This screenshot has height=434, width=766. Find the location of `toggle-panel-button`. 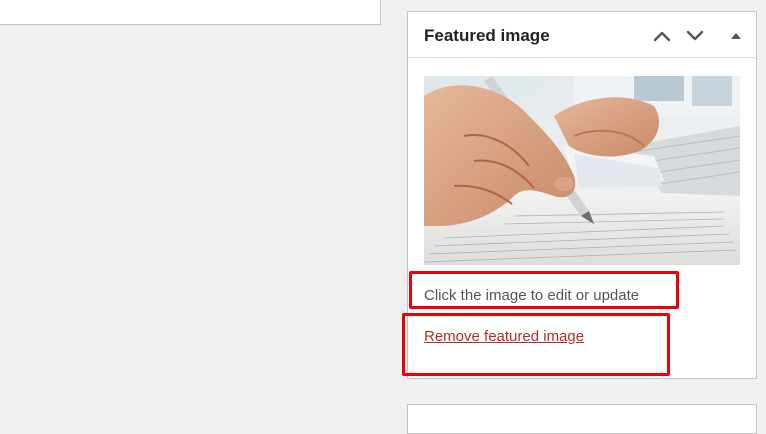

toggle-panel-button is located at coordinates (736, 36).